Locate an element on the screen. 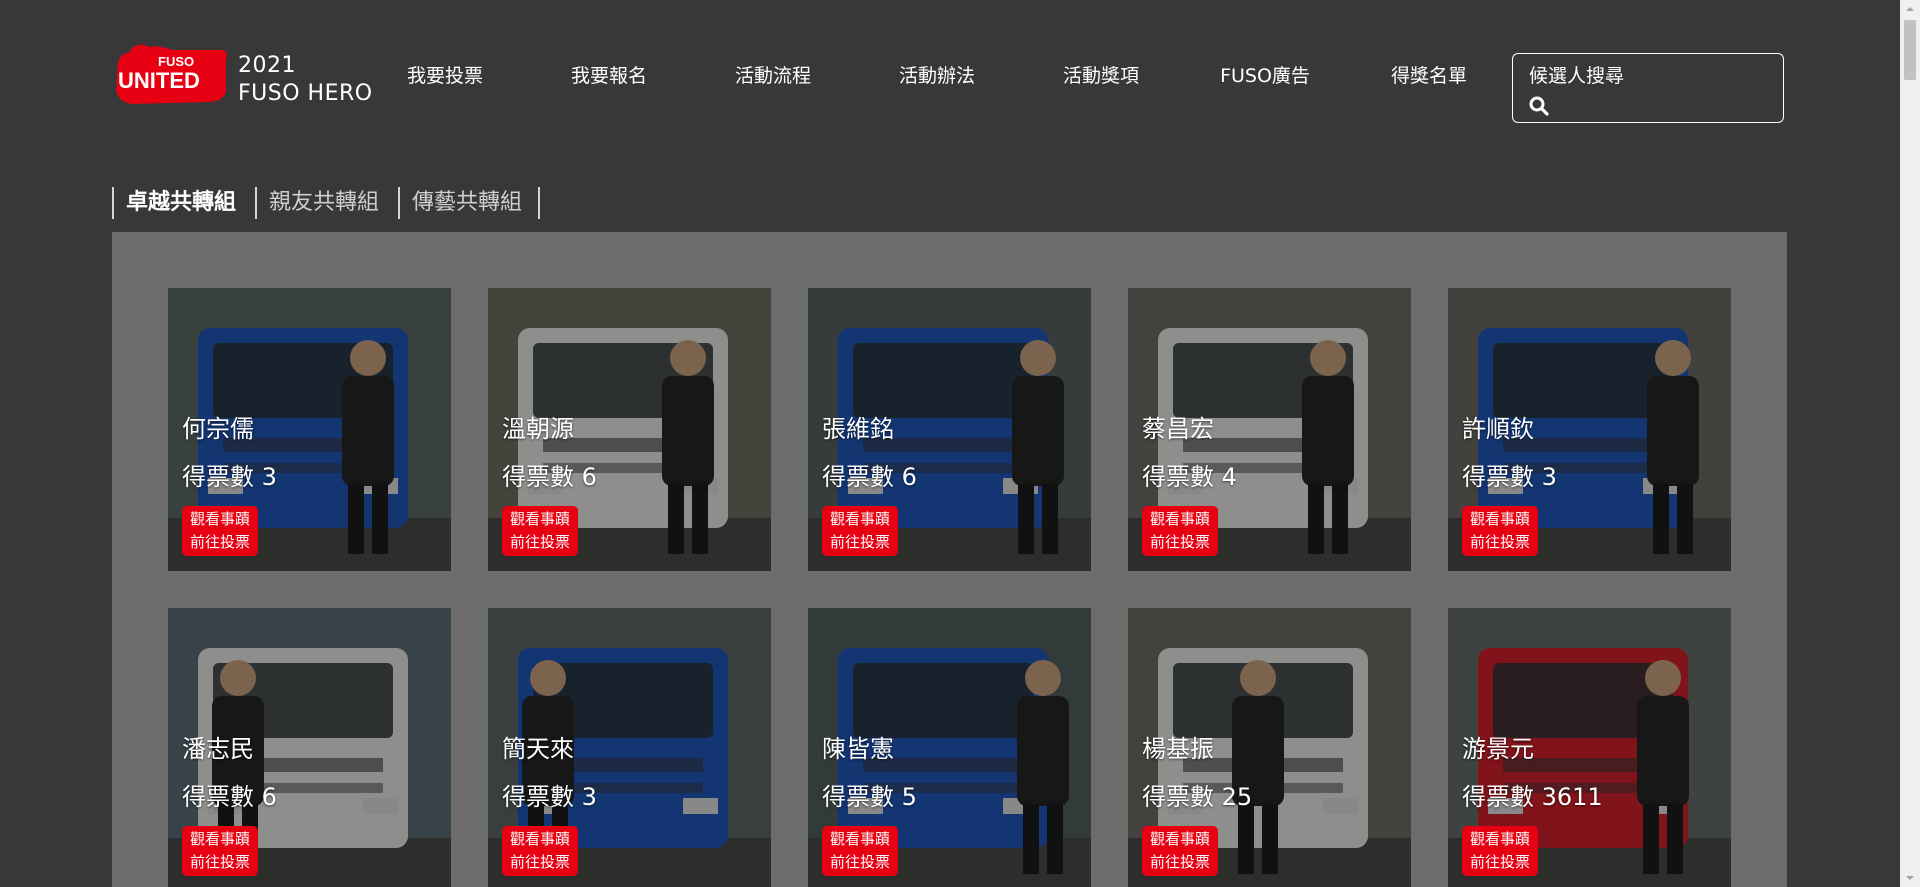  tab-friends-family: 親友共轉組 is located at coordinates (326, 203).